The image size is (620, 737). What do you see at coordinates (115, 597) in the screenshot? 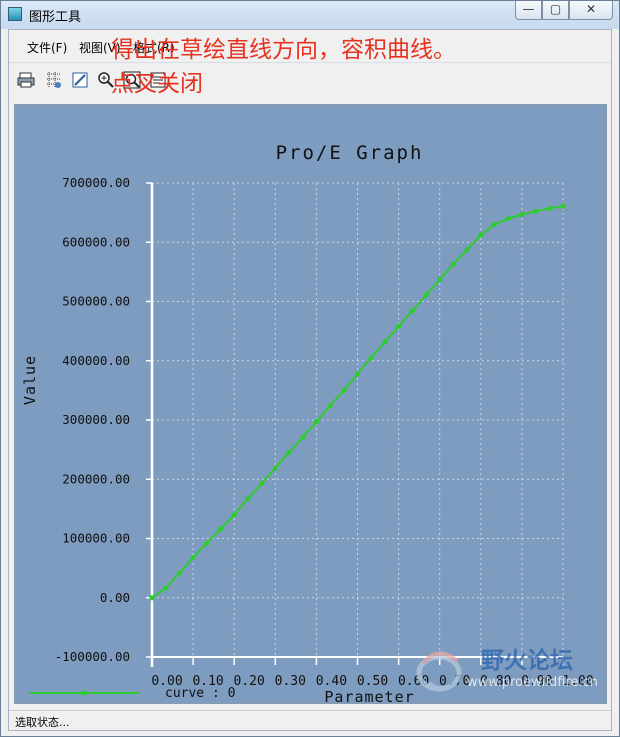
I see `y-tick-label: 0.00` at bounding box center [115, 597].